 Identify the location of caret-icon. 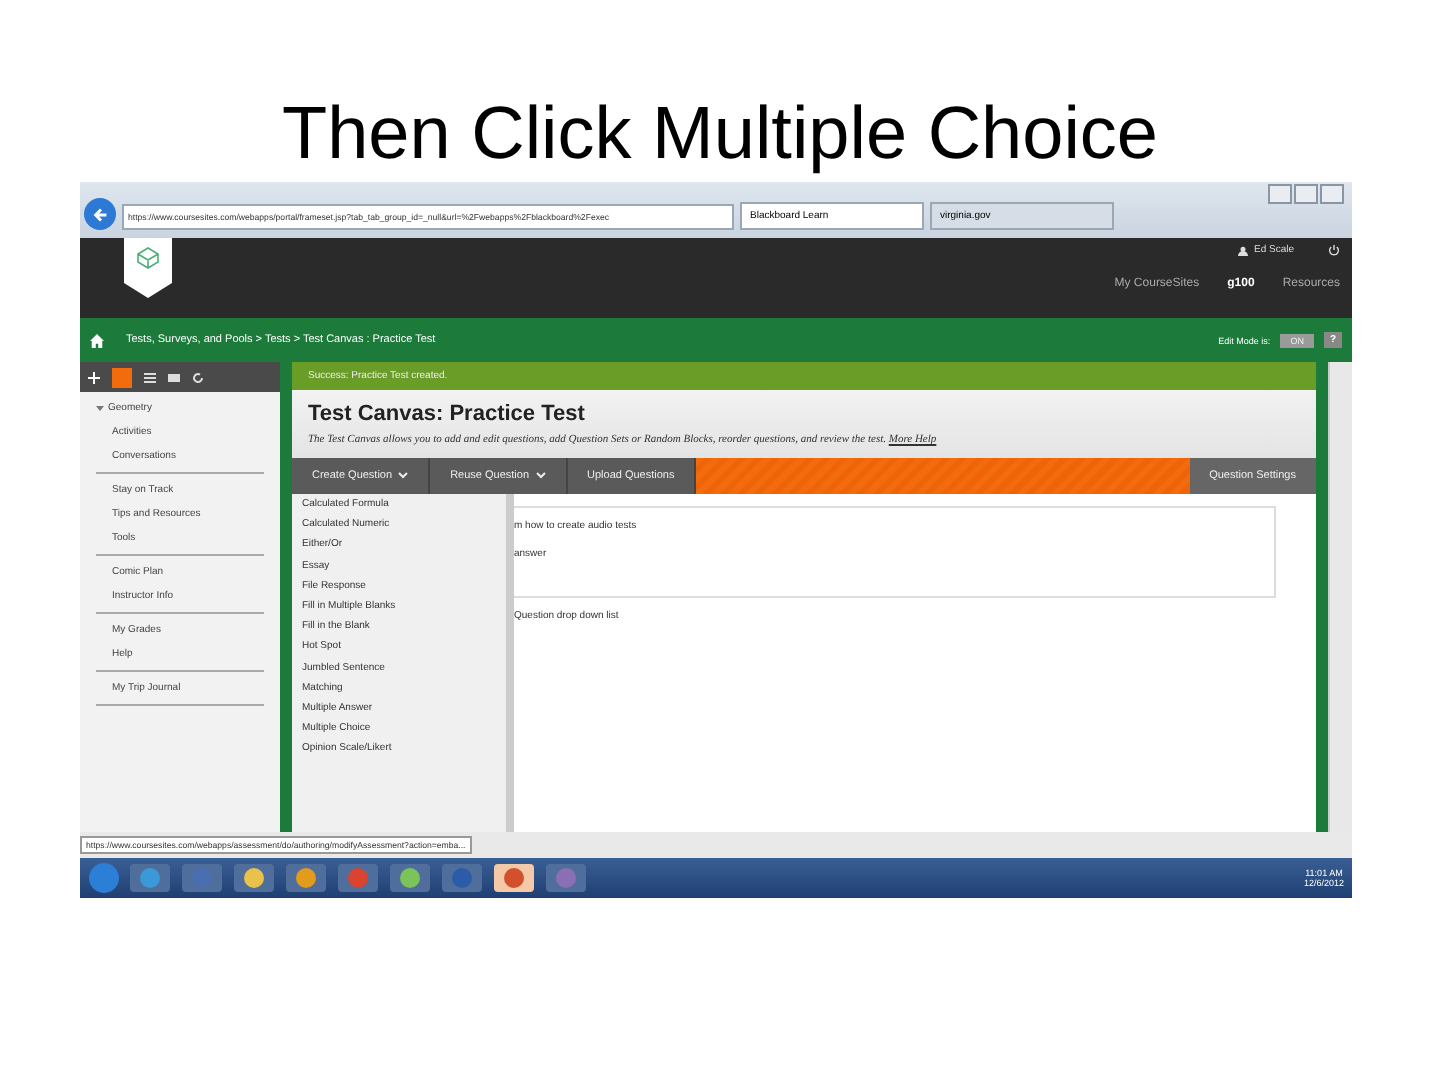
(100, 408).